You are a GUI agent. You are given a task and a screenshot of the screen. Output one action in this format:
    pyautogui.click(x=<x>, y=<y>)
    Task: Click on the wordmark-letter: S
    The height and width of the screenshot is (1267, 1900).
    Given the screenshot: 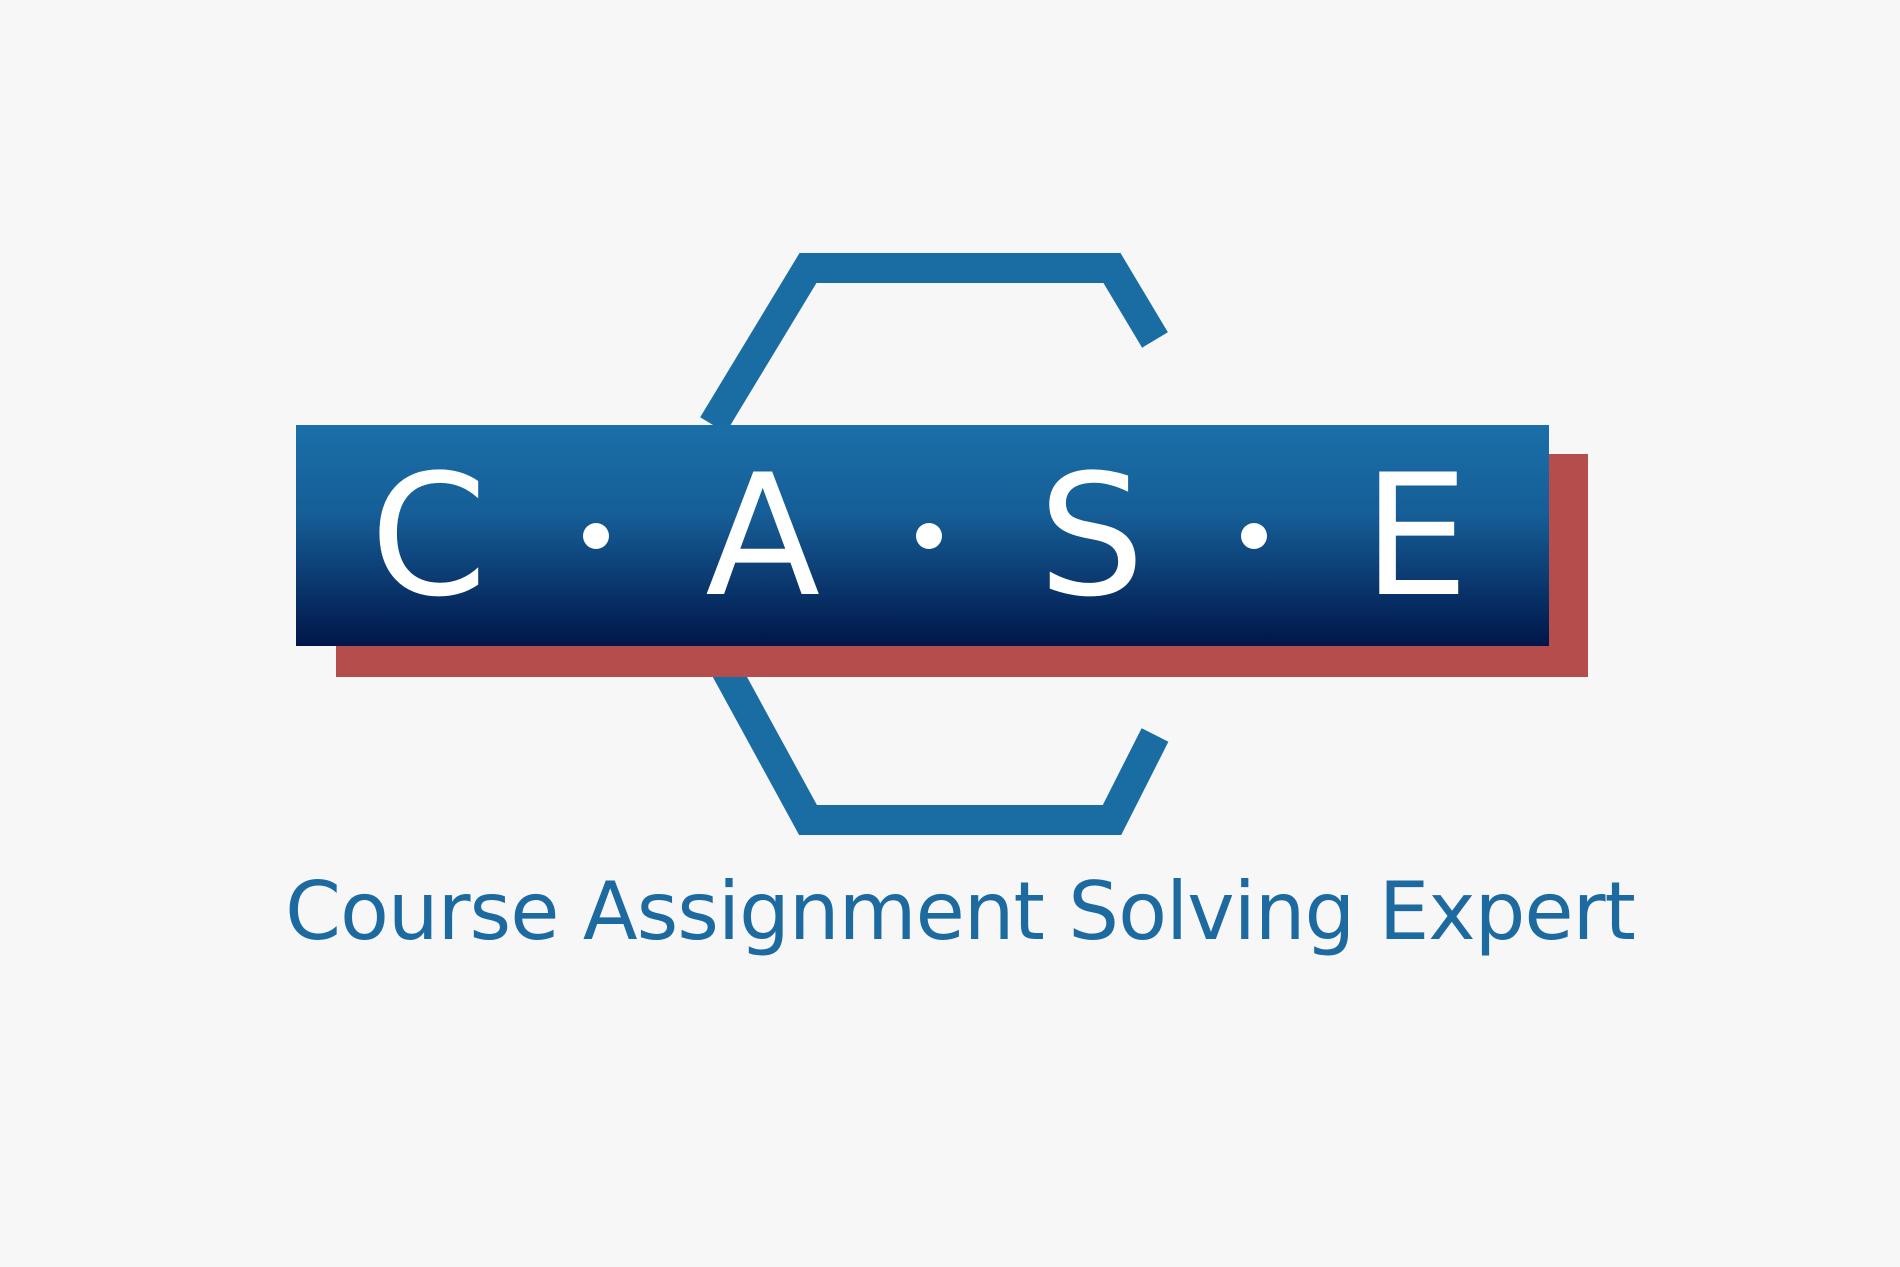 What is the action you would take?
    pyautogui.click(x=1091, y=535)
    